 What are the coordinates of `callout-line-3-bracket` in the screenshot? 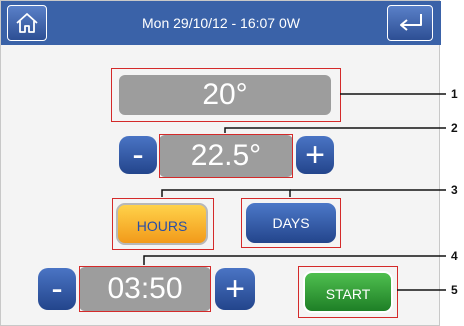 It's located at (226, 193).